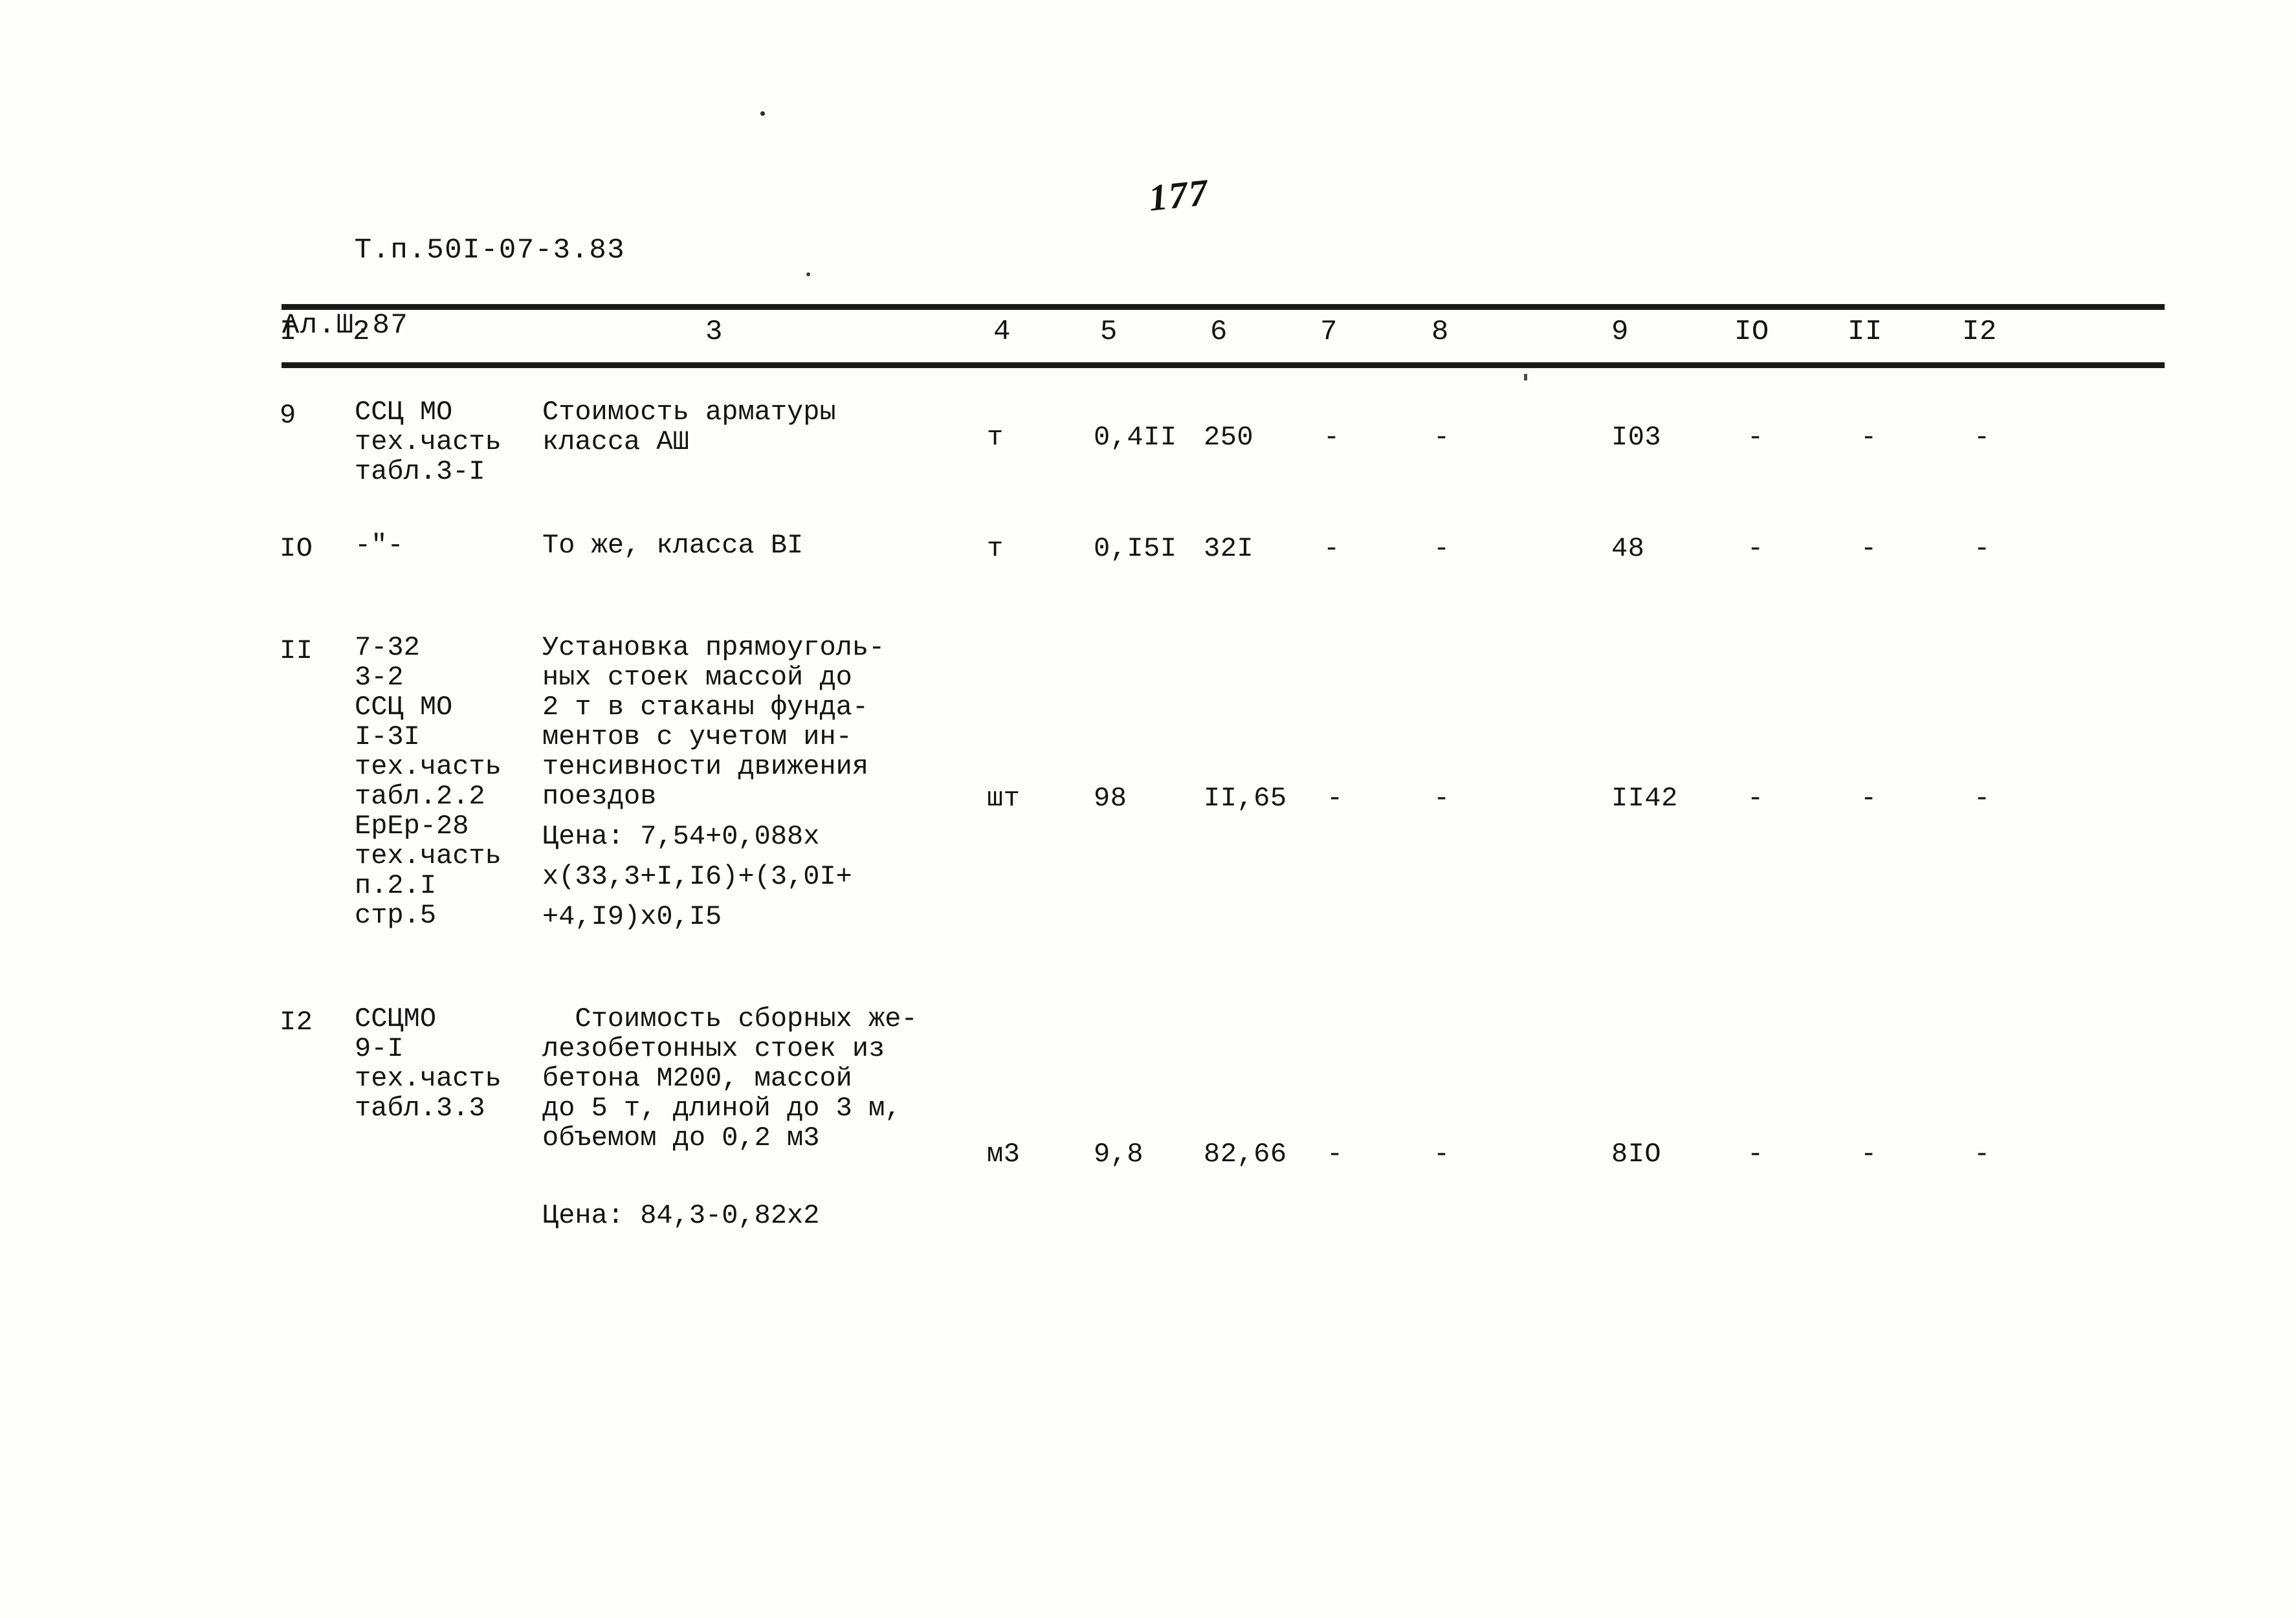 This screenshot has width=2296, height=1618. What do you see at coordinates (681, 1137) in the screenshot?
I see `desc-line: объемом до 0,2 м3` at bounding box center [681, 1137].